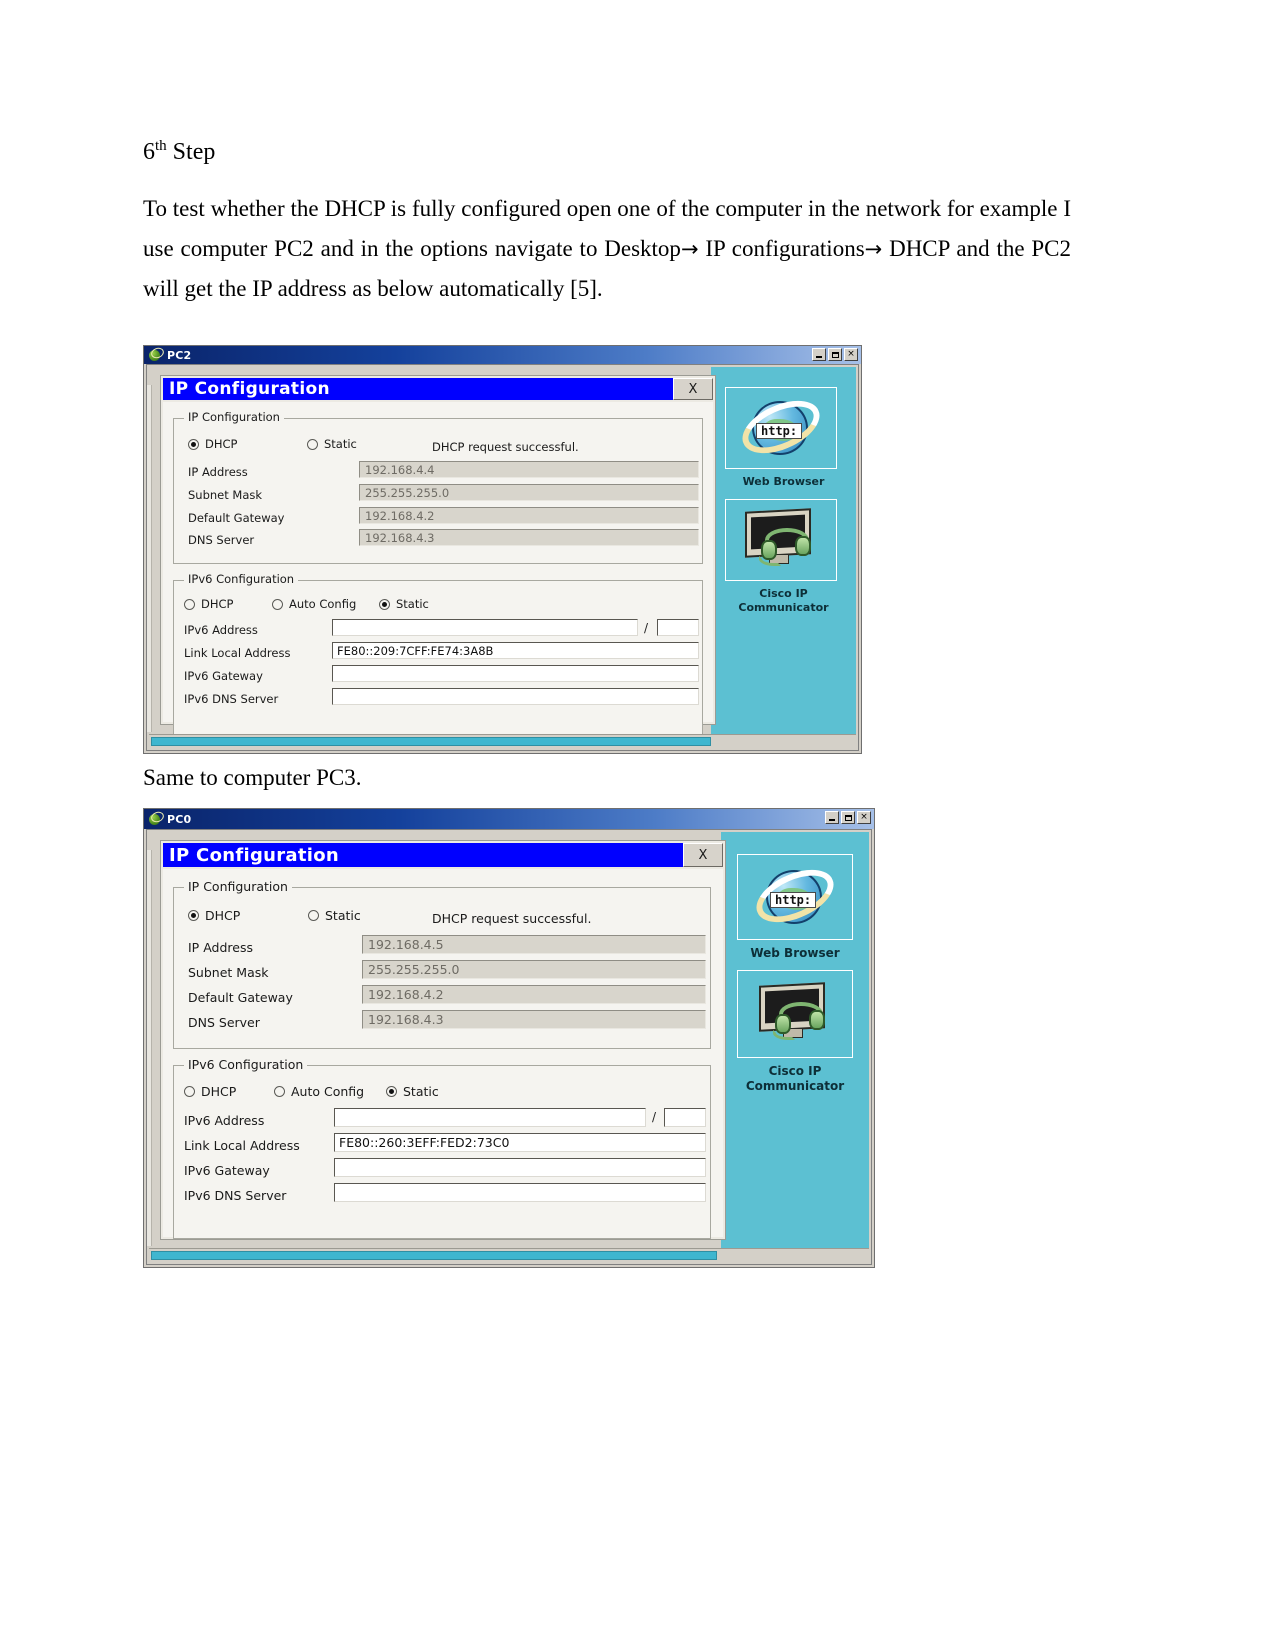 The width and height of the screenshot is (1275, 1650). I want to click on pc0-left-scroll-strip, so click(149, 1048).